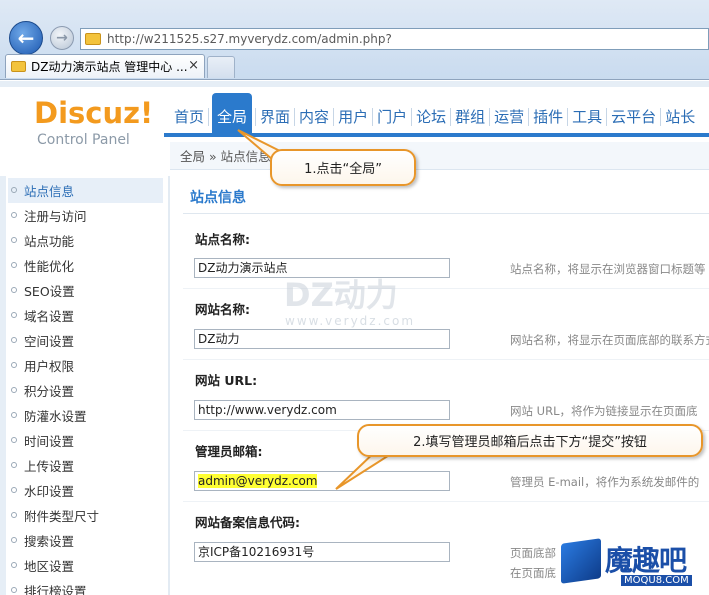  What do you see at coordinates (226, 380) in the screenshot?
I see `field-label-url: 网站 URL:` at bounding box center [226, 380].